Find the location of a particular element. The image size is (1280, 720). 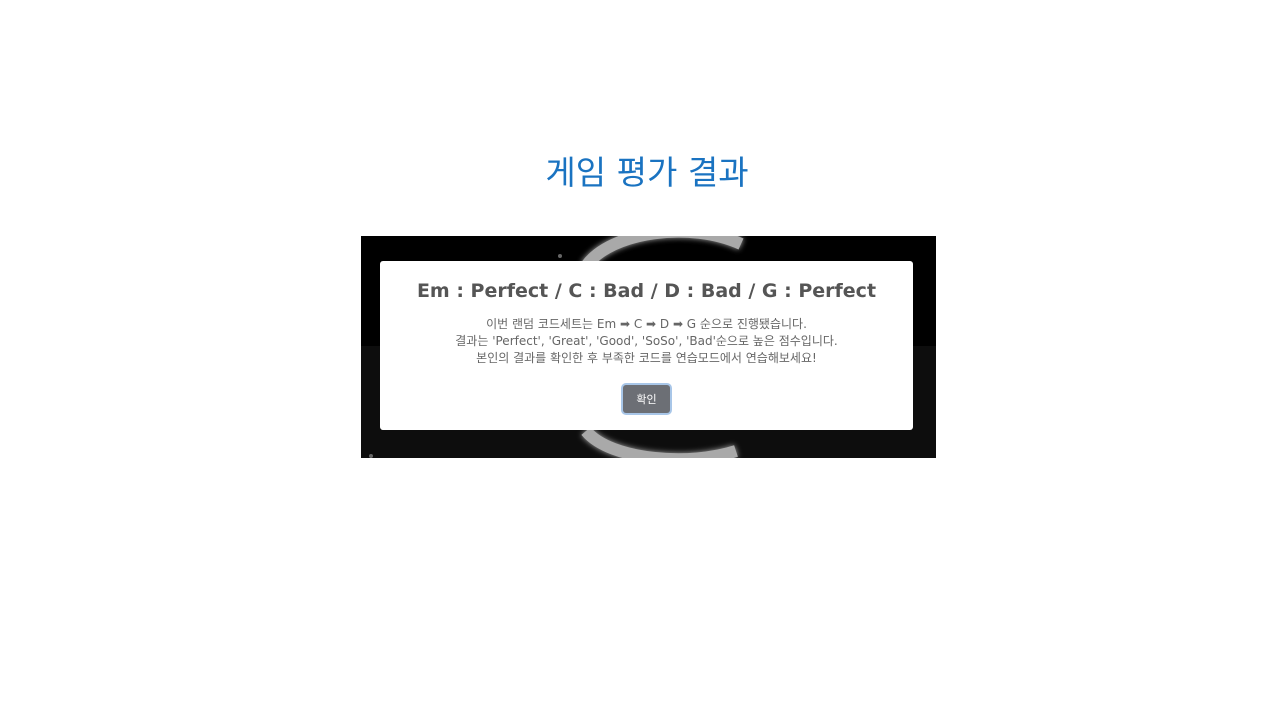

result-description-line: 본인의 결과를 확인한 후 부족한 코드를 연습모드에서 연습해보세요! is located at coordinates (646, 358).